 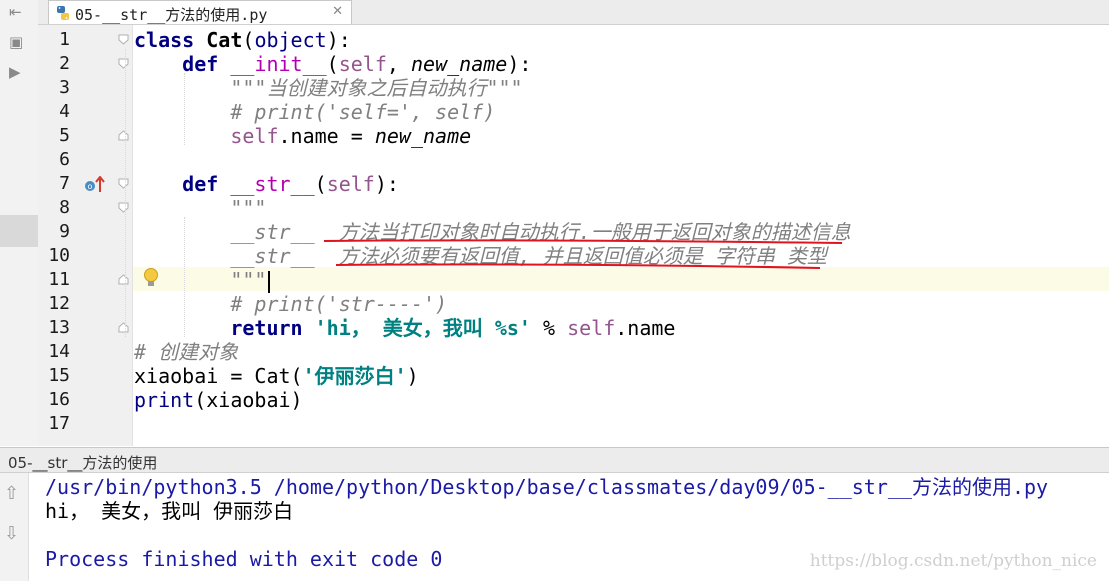 I want to click on folder-icon: ▣, so click(x=16, y=42).